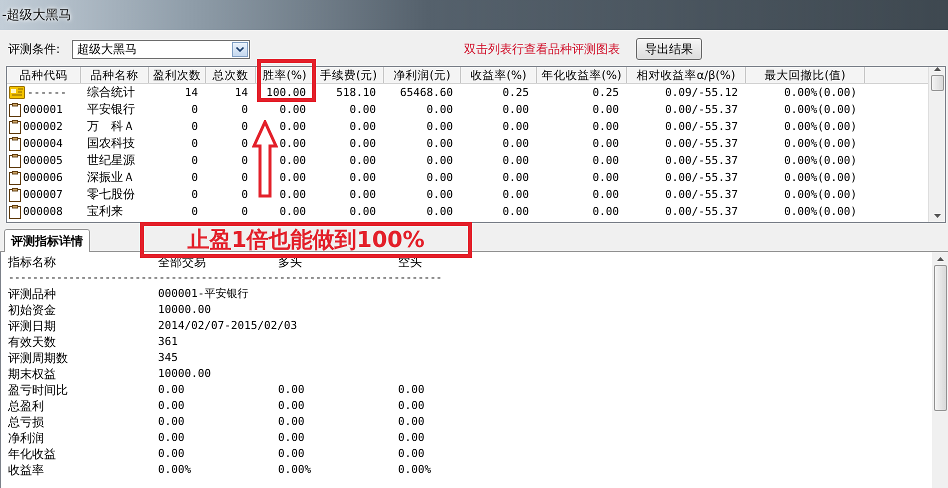  Describe the element at coordinates (32, 262) in the screenshot. I see `column-header: 指标名称` at that location.